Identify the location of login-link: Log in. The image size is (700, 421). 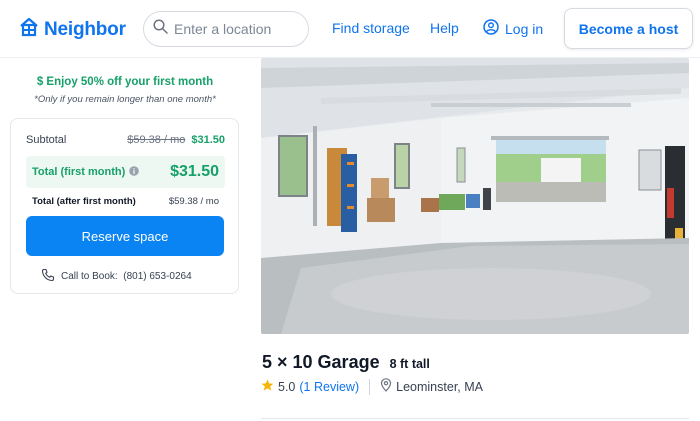
(513, 28).